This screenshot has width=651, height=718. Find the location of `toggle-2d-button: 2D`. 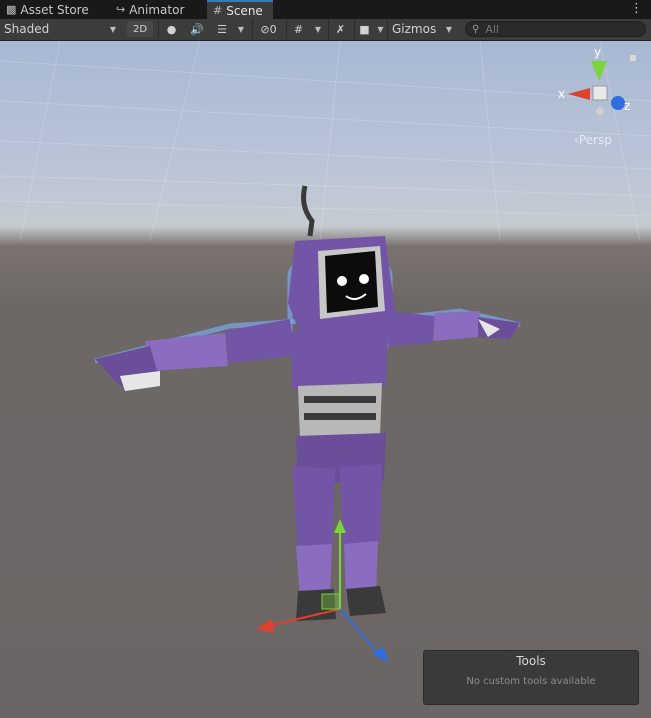

toggle-2d-button: 2D is located at coordinates (140, 29).